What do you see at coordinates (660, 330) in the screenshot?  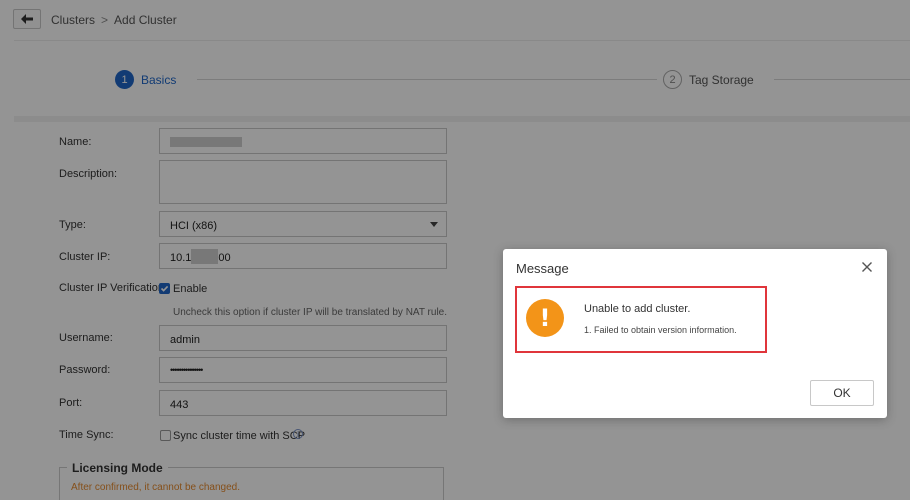 I see `error-detail: 1. Failed to obtain version information.` at bounding box center [660, 330].